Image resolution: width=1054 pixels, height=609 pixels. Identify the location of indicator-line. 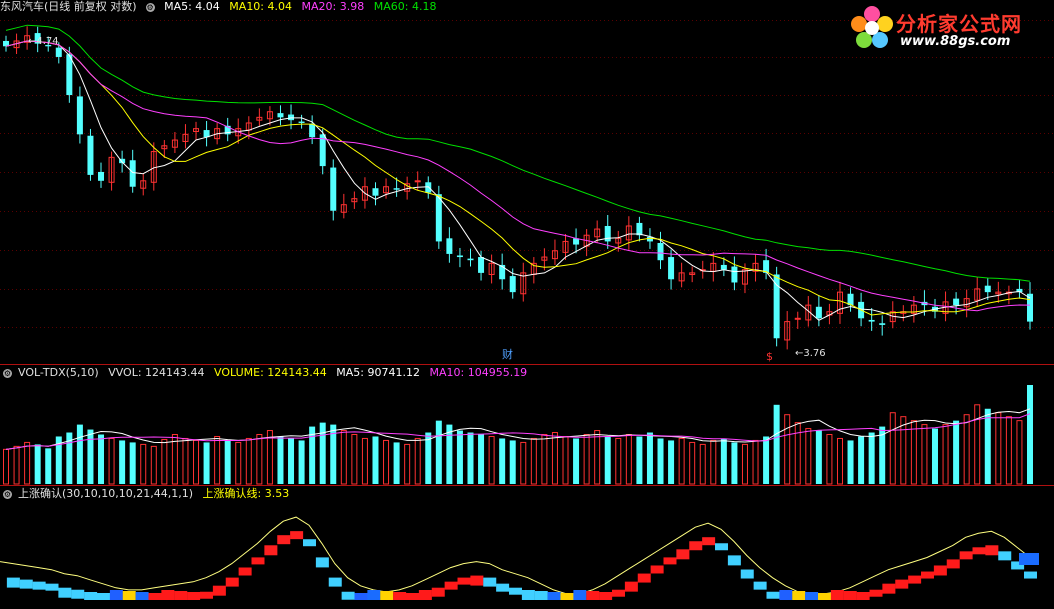
(515, 555).